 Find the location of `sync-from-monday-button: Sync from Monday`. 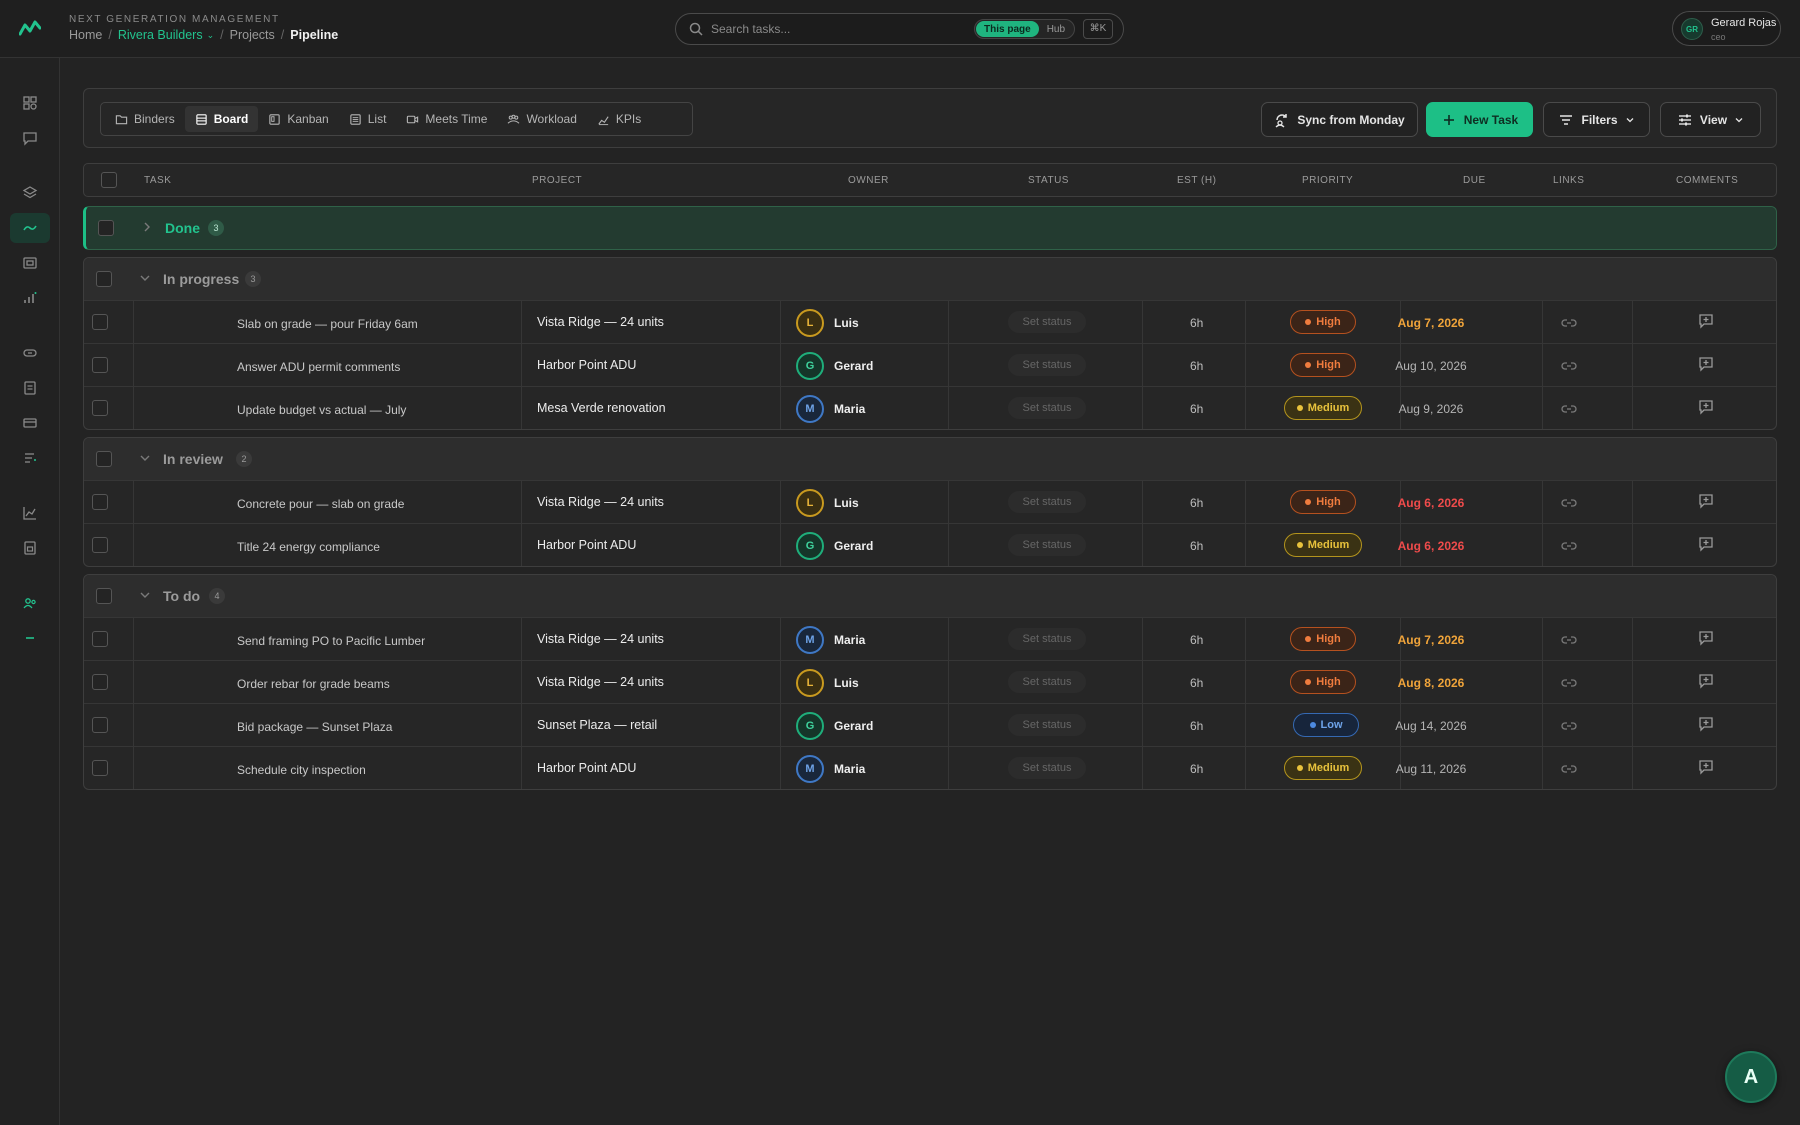

sync-from-monday-button: Sync from Monday is located at coordinates (1339, 119).